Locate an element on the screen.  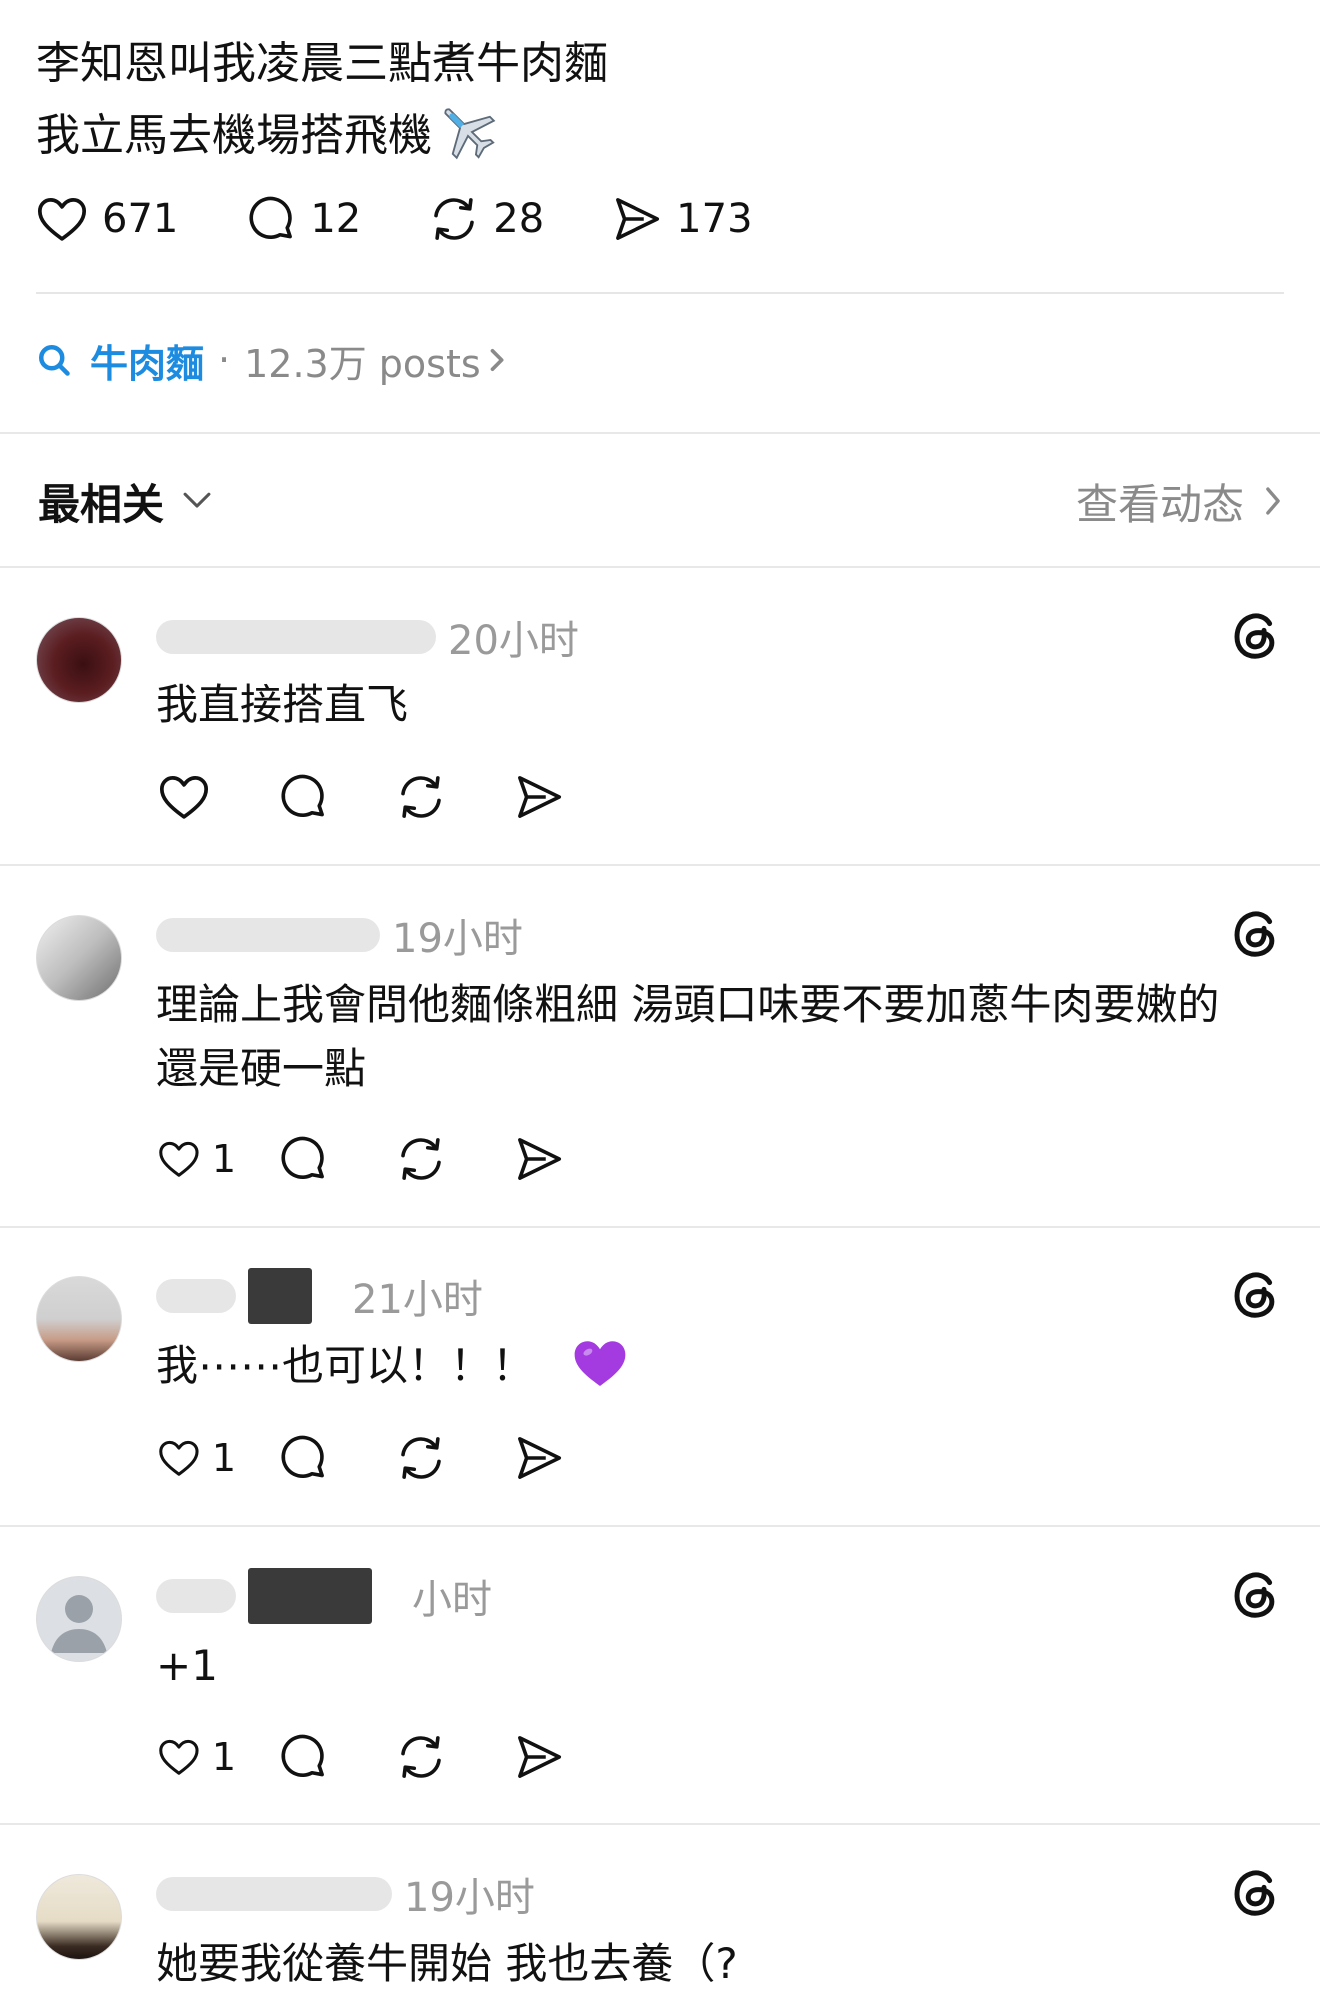
repost-button: 28 is located at coordinates (485, 219).